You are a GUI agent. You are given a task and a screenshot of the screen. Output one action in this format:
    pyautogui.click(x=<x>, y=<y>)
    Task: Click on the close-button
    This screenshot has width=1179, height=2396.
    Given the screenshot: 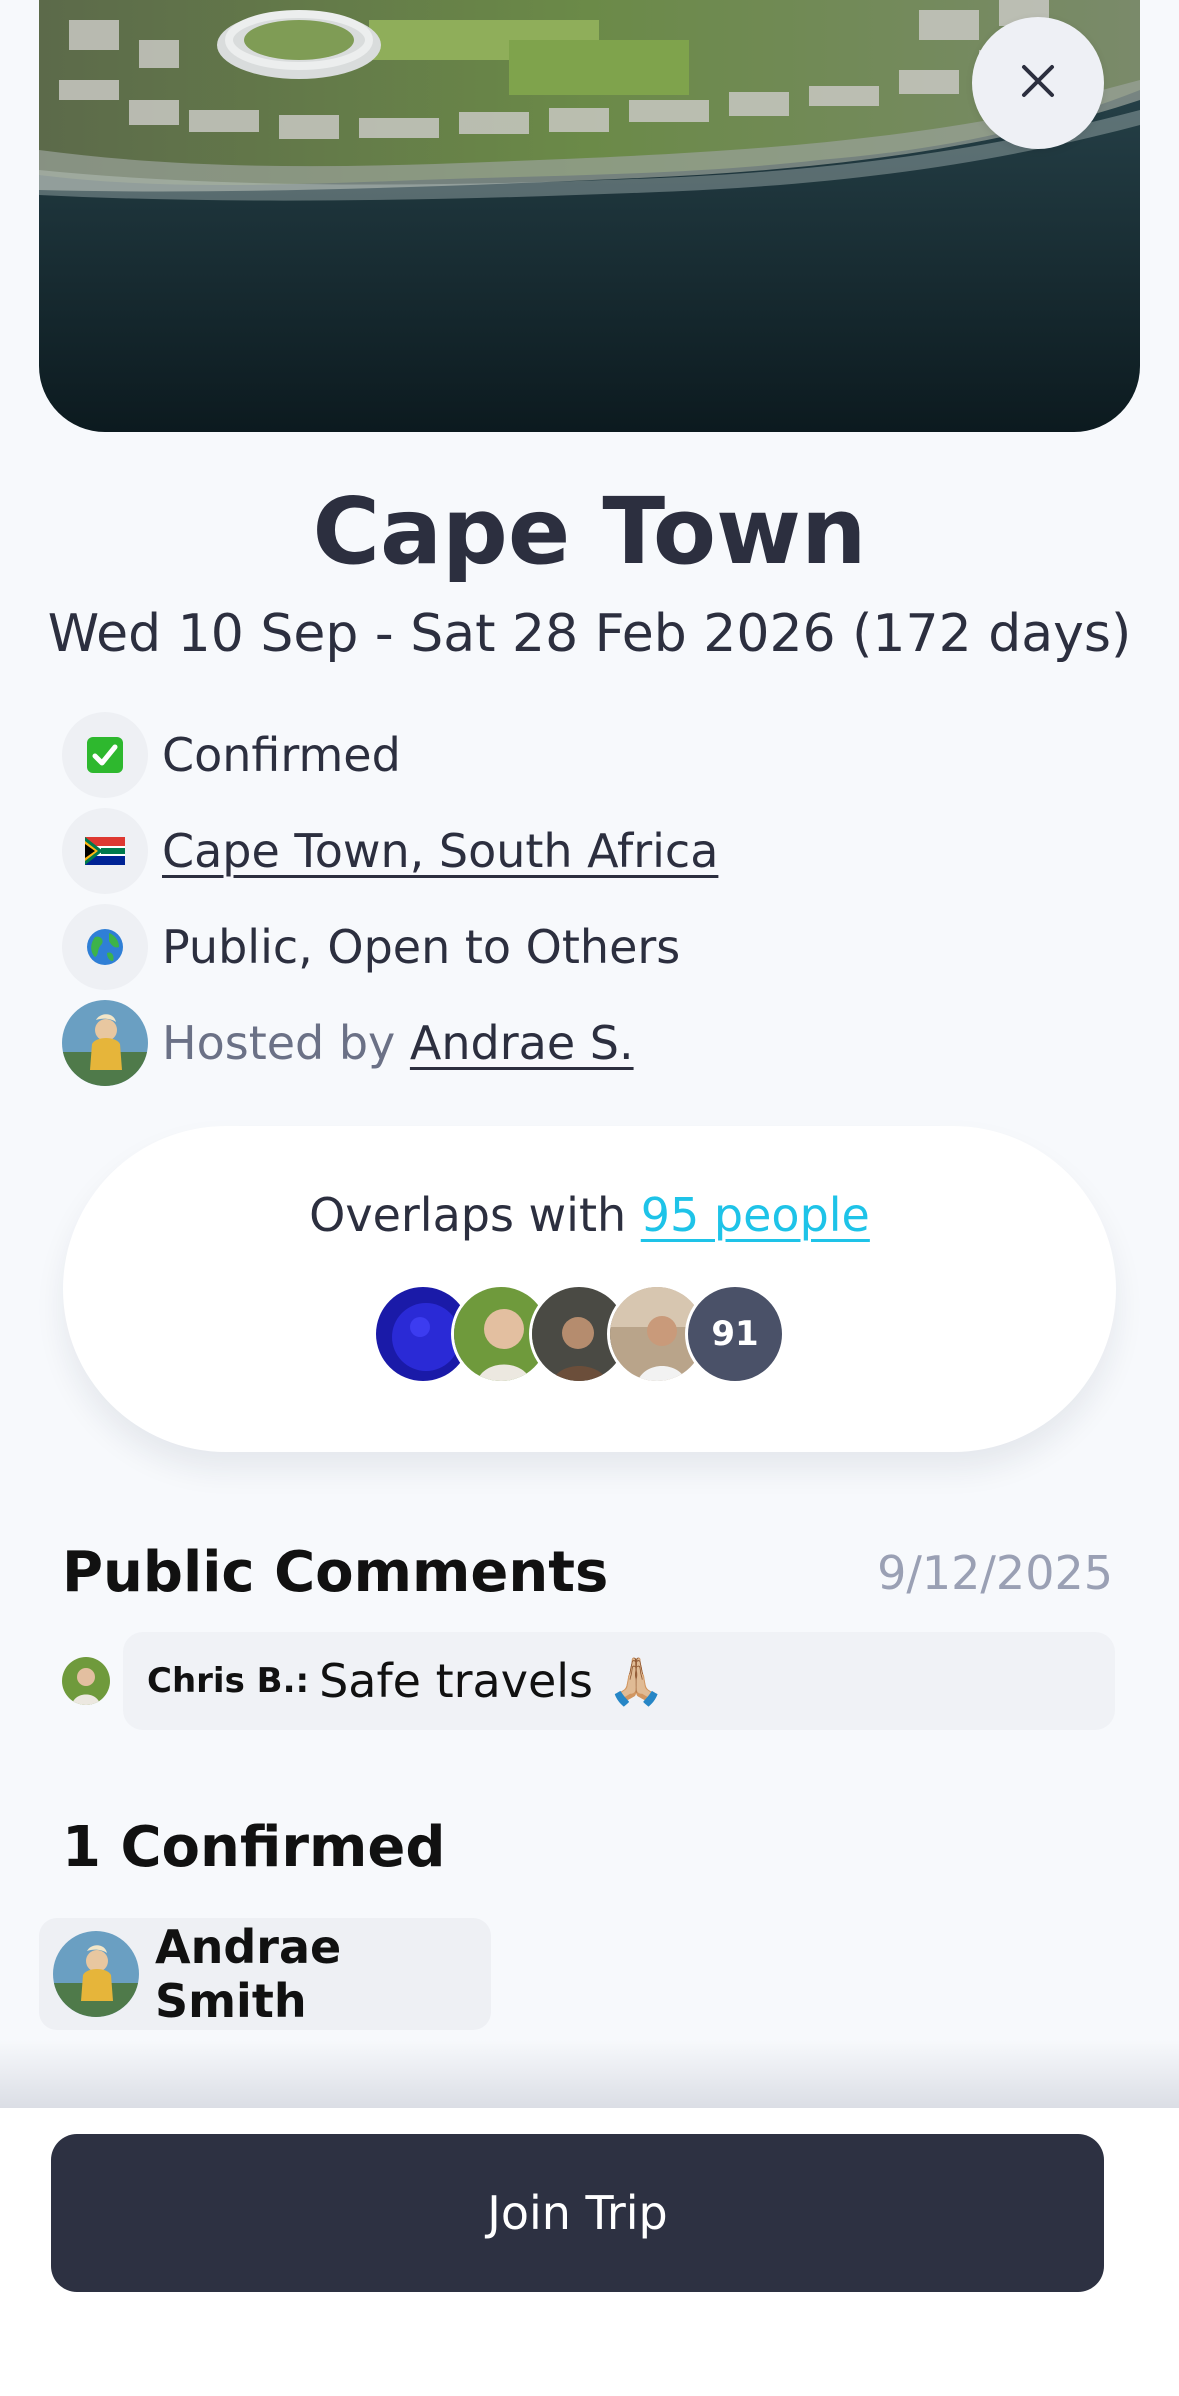 What is the action you would take?
    pyautogui.click(x=1038, y=83)
    